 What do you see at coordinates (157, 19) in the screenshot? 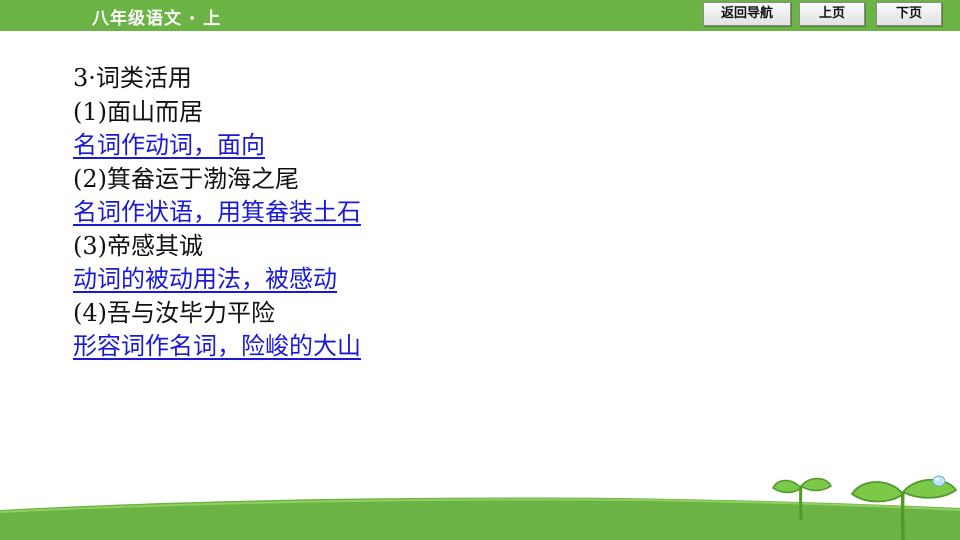
I see `course-title: 八年级语文 · 上` at bounding box center [157, 19].